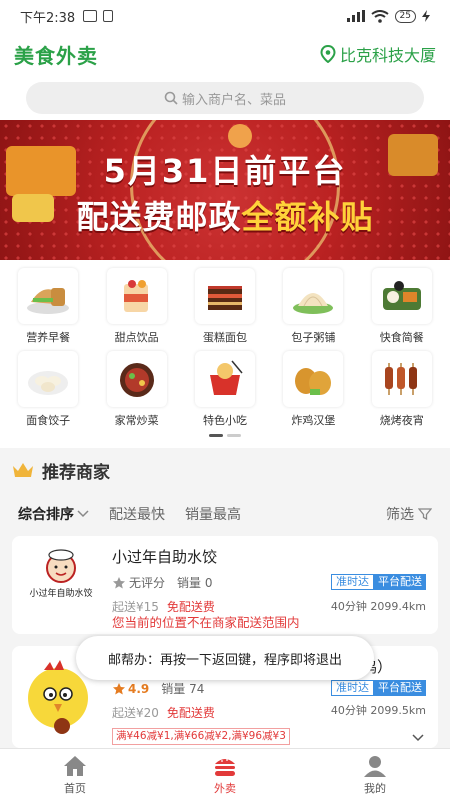 Image resolution: width=450 pixels, height=800 pixels. What do you see at coordinates (162, 582) in the screenshot?
I see `merchant-rating: 无评分 销量 0` at bounding box center [162, 582].